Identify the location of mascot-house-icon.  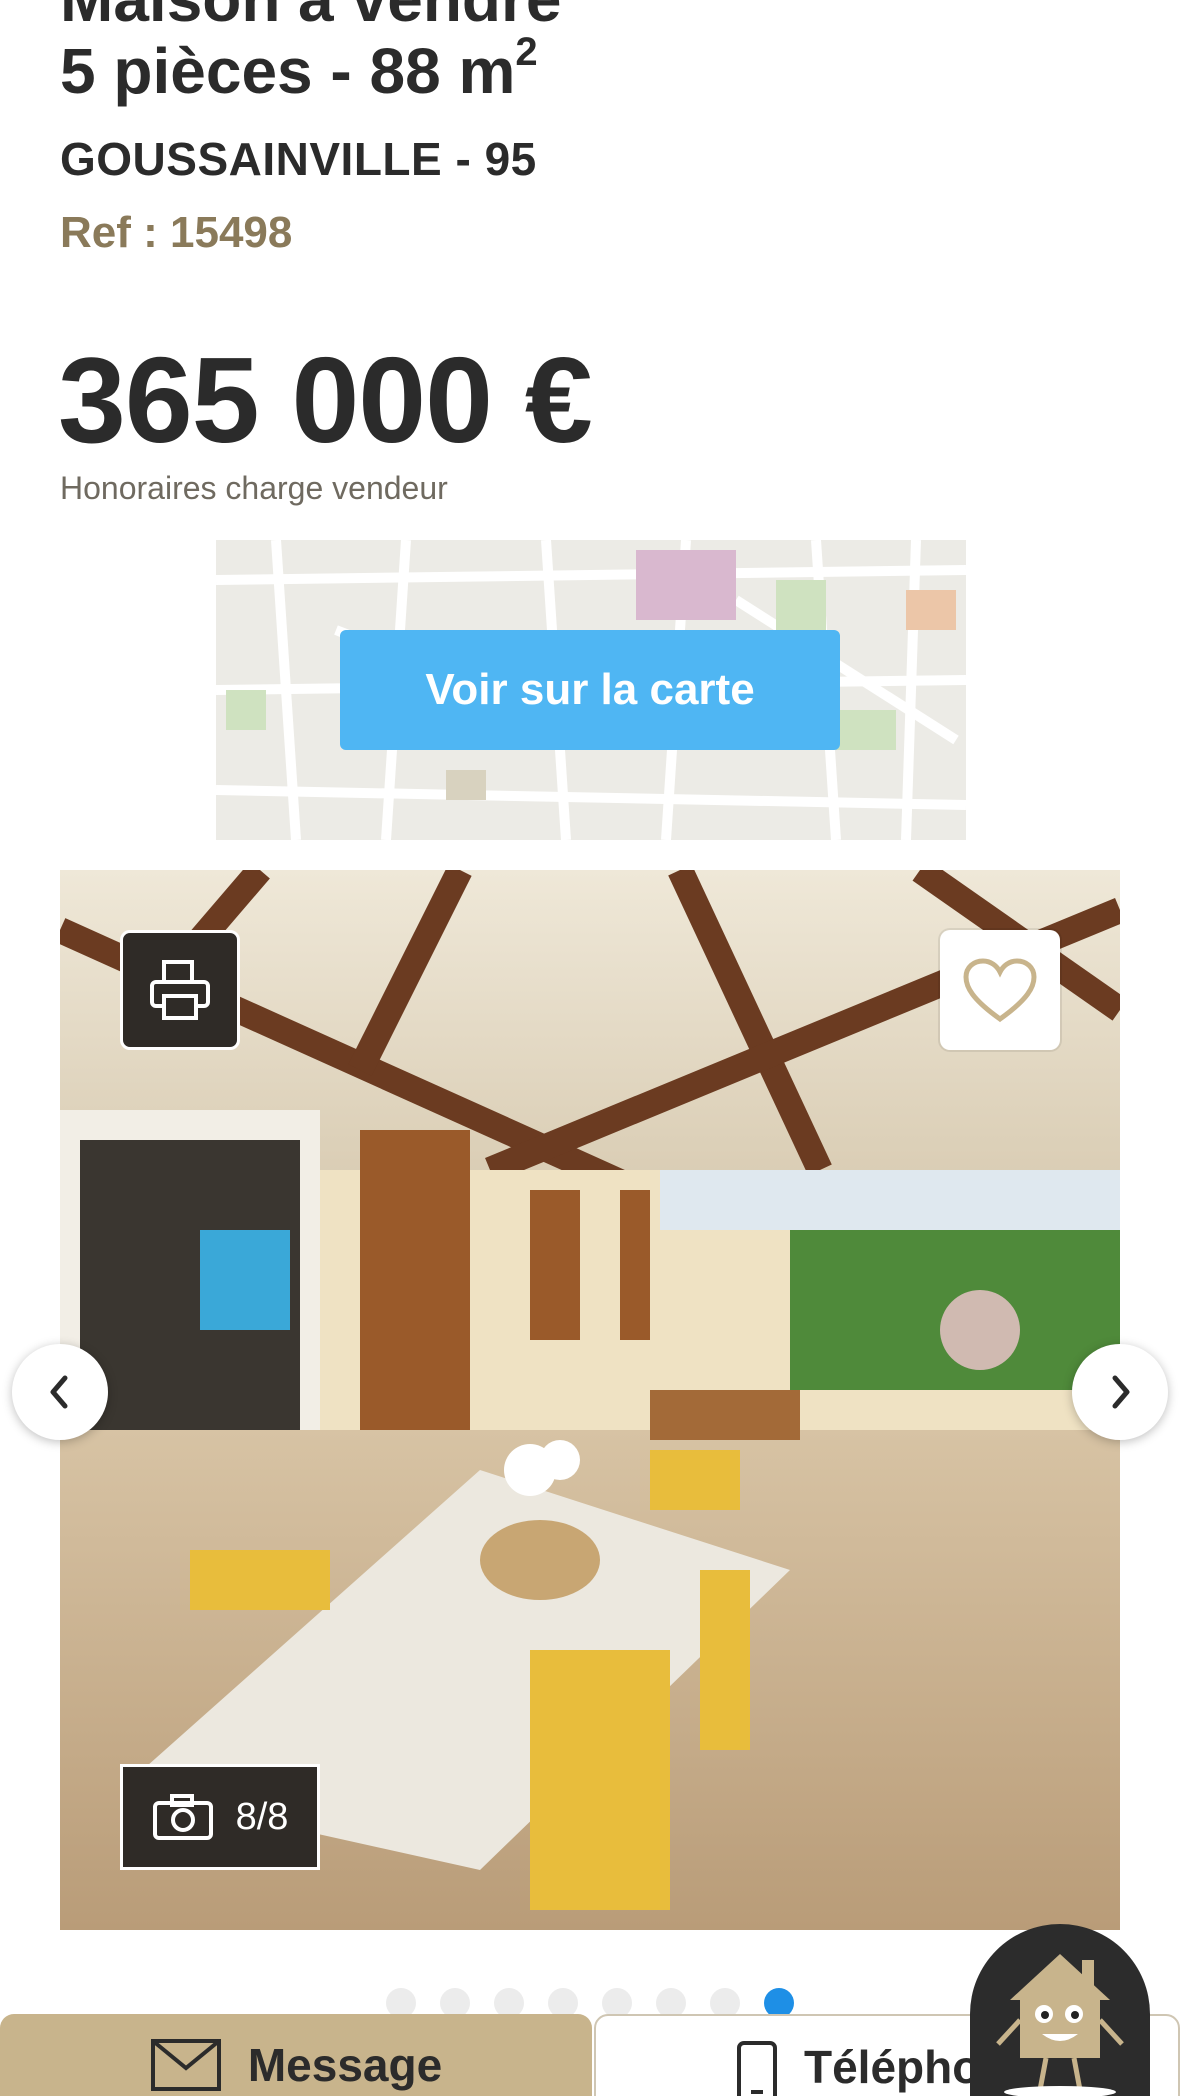
(1060, 2025).